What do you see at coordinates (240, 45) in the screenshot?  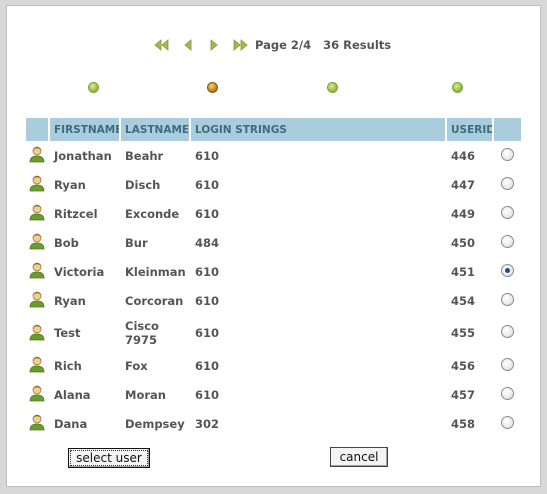 I see `last-page-icon` at bounding box center [240, 45].